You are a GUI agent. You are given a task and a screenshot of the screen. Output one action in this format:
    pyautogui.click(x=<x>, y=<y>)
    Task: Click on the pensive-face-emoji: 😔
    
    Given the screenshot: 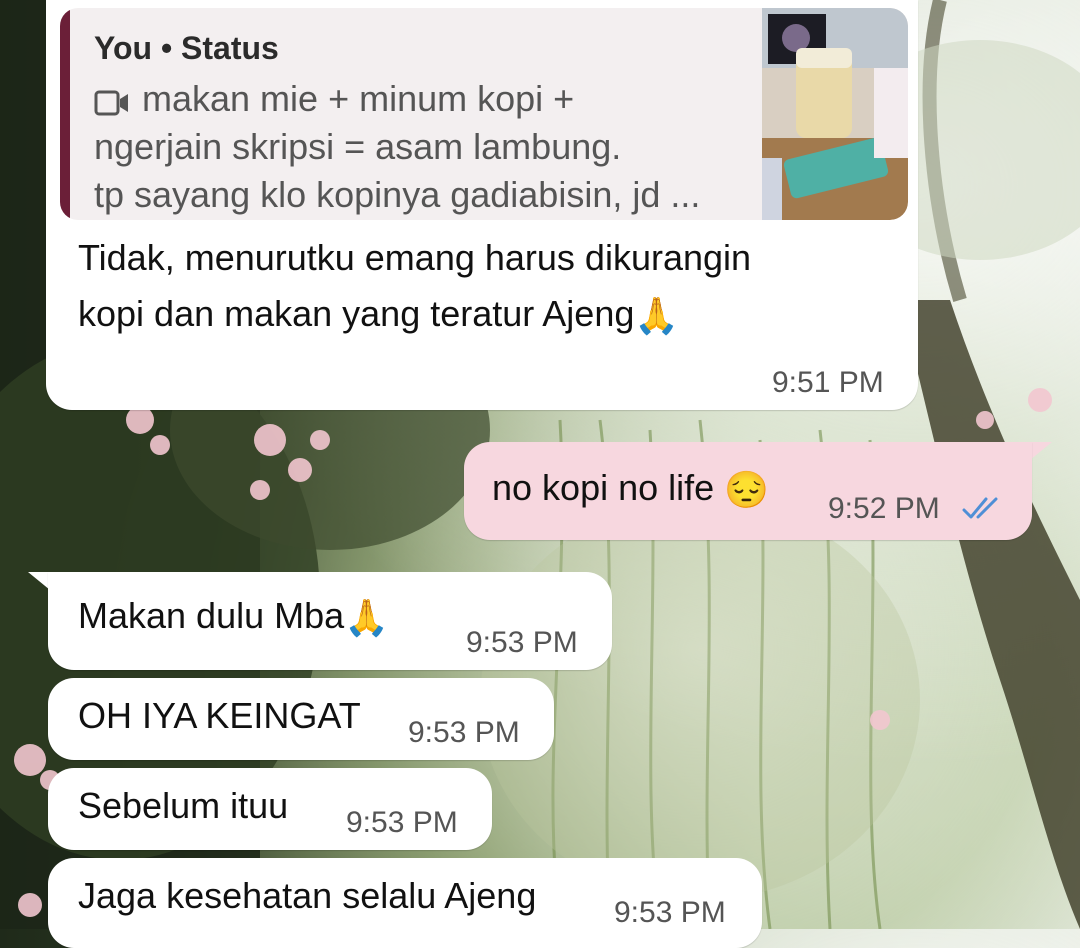 What is the action you would take?
    pyautogui.click(x=746, y=490)
    